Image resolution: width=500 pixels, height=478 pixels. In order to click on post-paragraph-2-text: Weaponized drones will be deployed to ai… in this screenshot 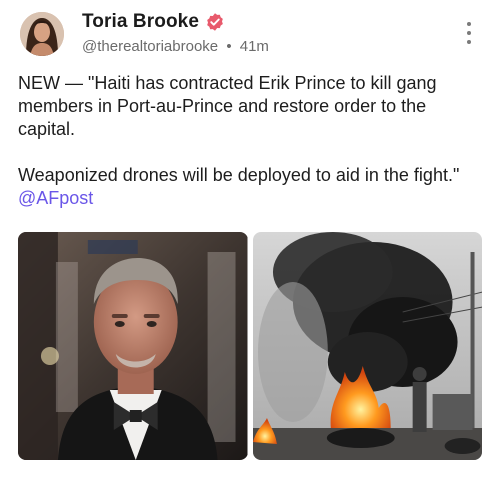, I will do `click(239, 175)`.